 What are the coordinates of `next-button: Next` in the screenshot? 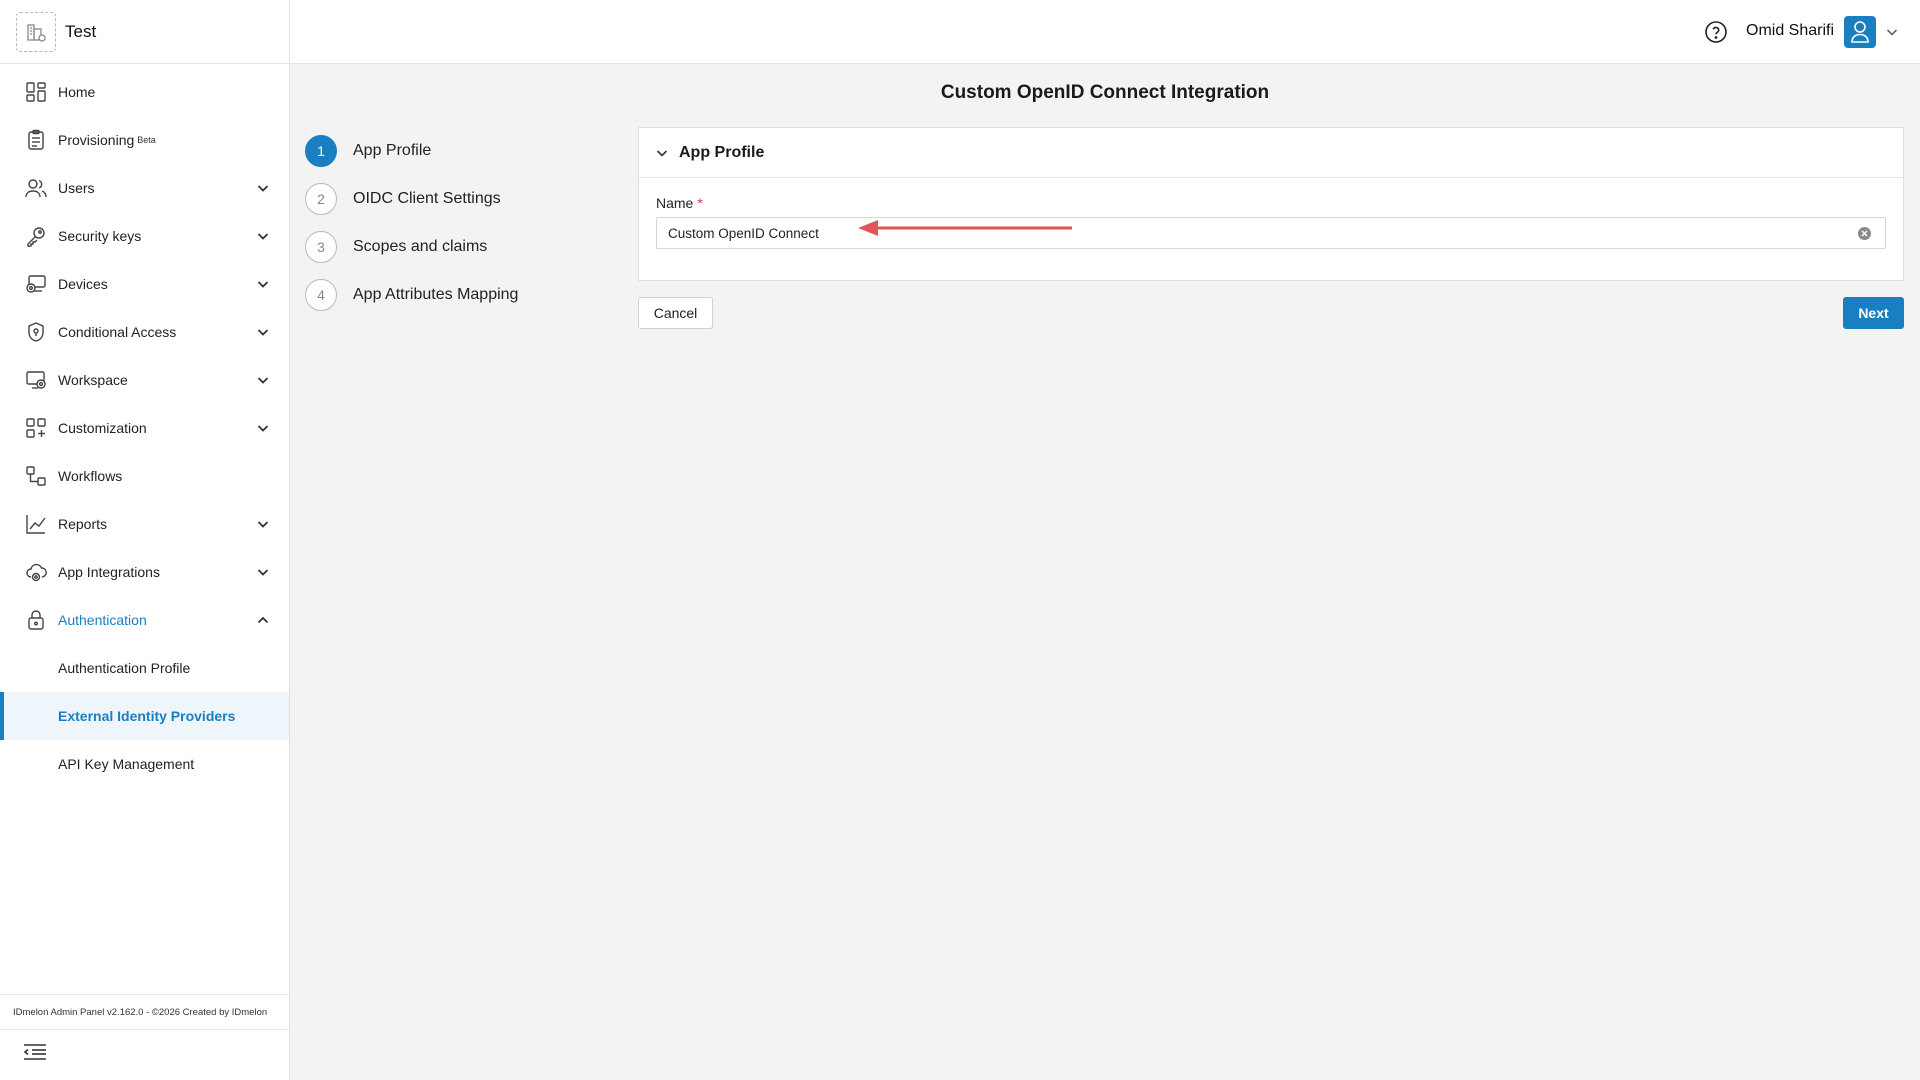 It's located at (1873, 313).